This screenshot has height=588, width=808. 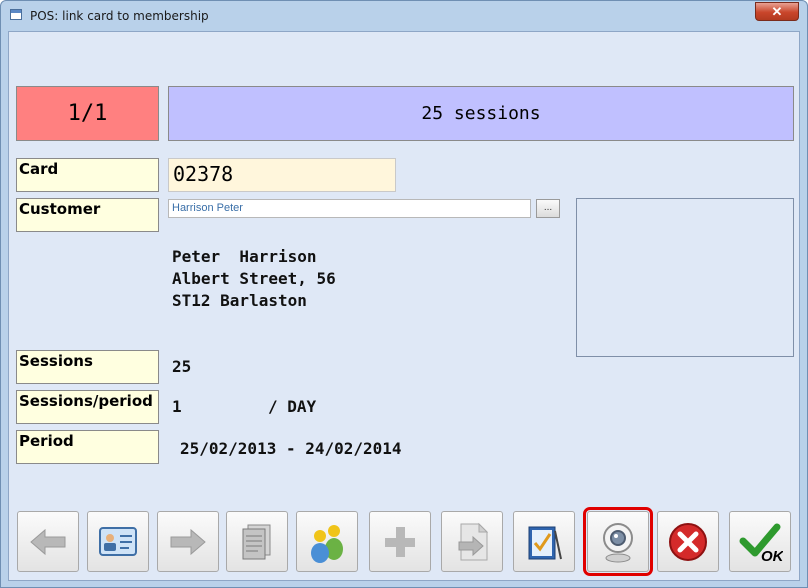 What do you see at coordinates (772, 556) in the screenshot?
I see `ok-label: OK` at bounding box center [772, 556].